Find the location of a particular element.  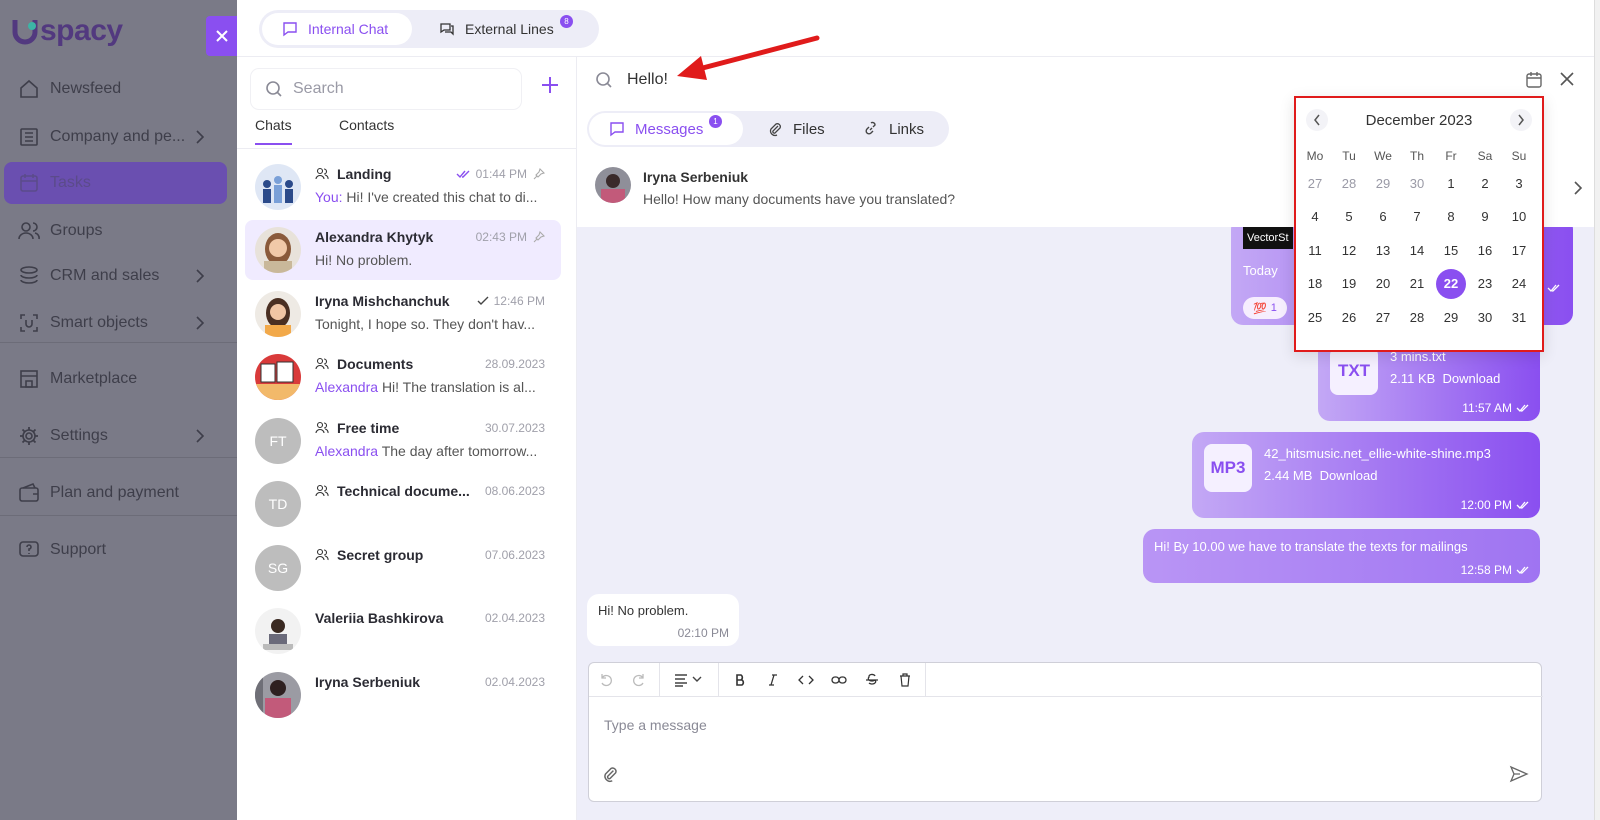

close-search-icon is located at coordinates (1567, 79).